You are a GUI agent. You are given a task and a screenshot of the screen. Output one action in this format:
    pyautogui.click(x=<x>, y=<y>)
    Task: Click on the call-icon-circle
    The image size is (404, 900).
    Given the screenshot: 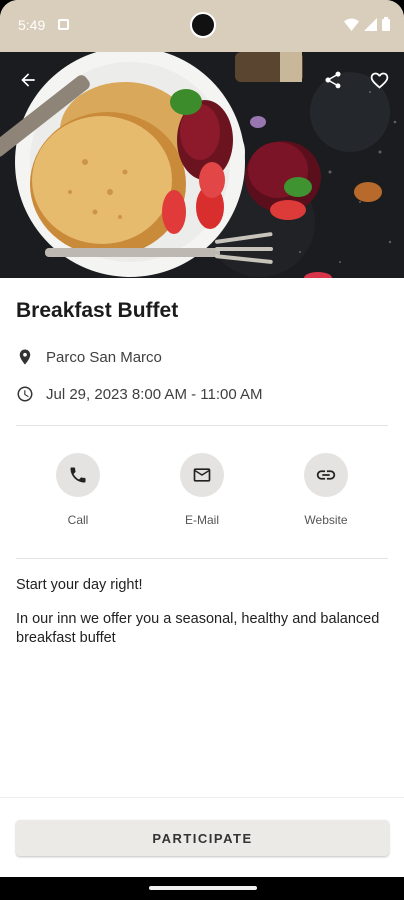 What is the action you would take?
    pyautogui.click(x=78, y=475)
    